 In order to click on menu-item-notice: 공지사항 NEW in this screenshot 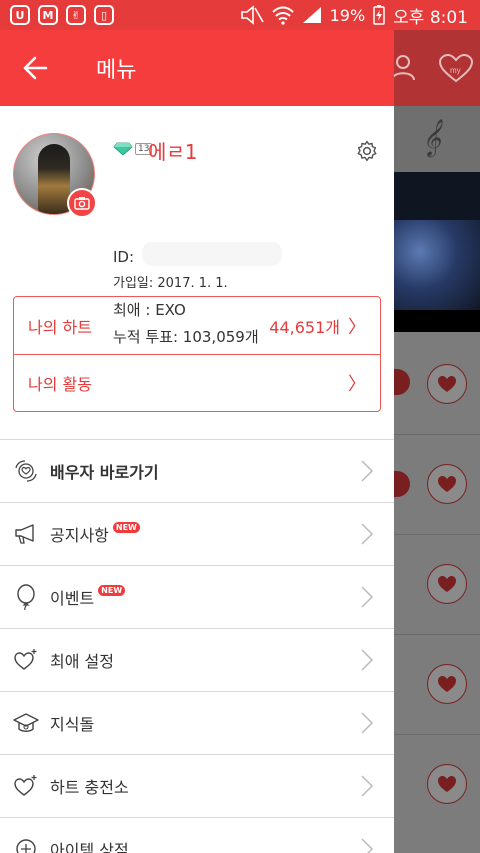, I will do `click(197, 533)`.